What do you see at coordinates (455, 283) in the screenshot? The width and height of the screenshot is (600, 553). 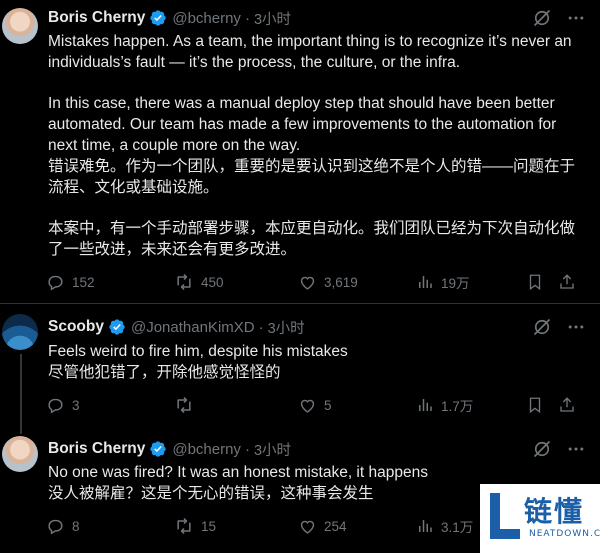 I see `view-count: 19万` at bounding box center [455, 283].